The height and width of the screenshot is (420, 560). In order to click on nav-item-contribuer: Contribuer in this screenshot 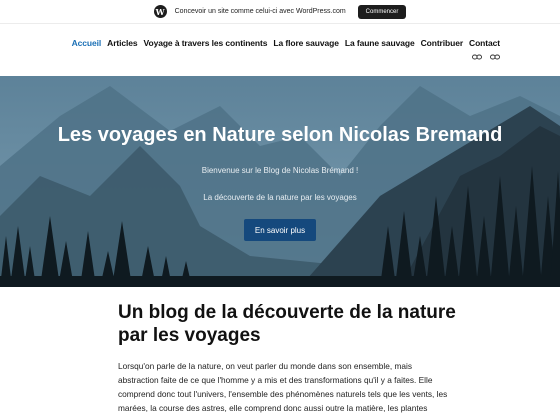, I will do `click(442, 43)`.